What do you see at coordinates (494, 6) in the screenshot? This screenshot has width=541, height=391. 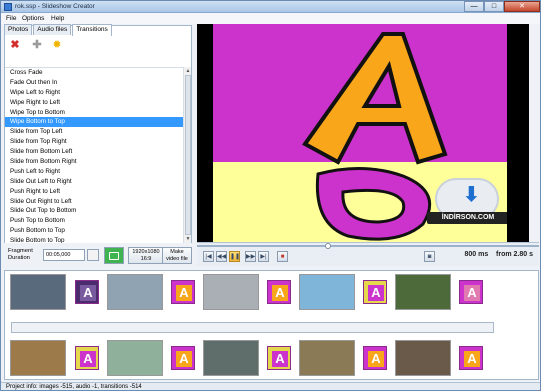 I see `maximize-button: □` at bounding box center [494, 6].